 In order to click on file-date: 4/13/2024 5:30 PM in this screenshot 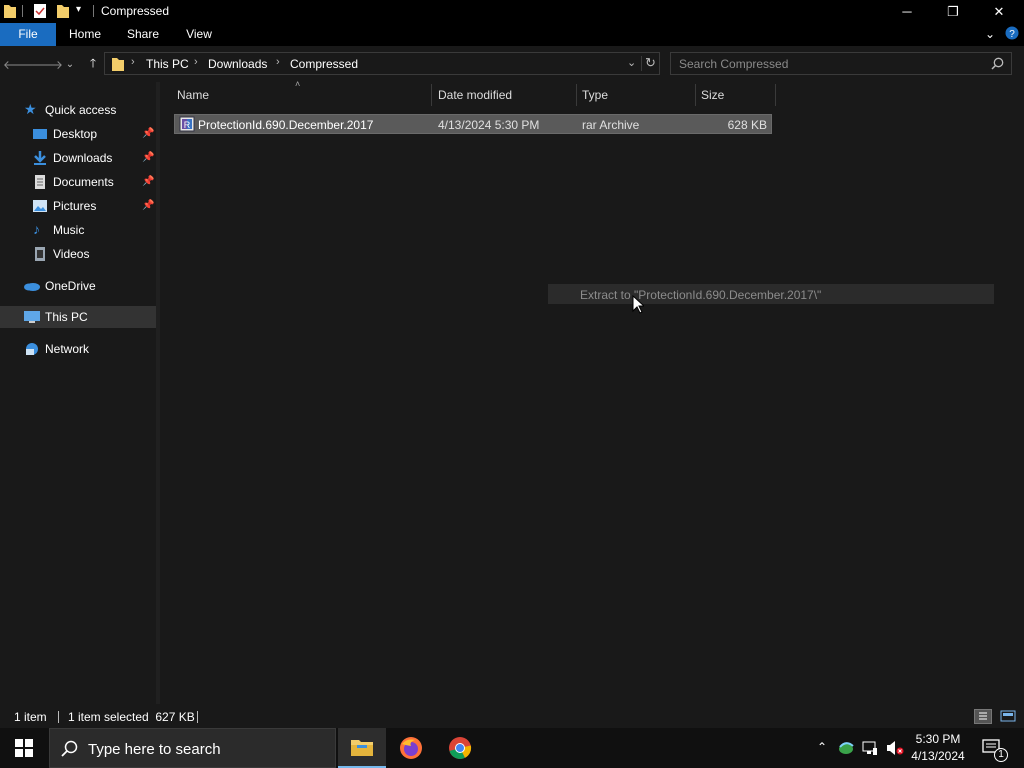, I will do `click(489, 125)`.